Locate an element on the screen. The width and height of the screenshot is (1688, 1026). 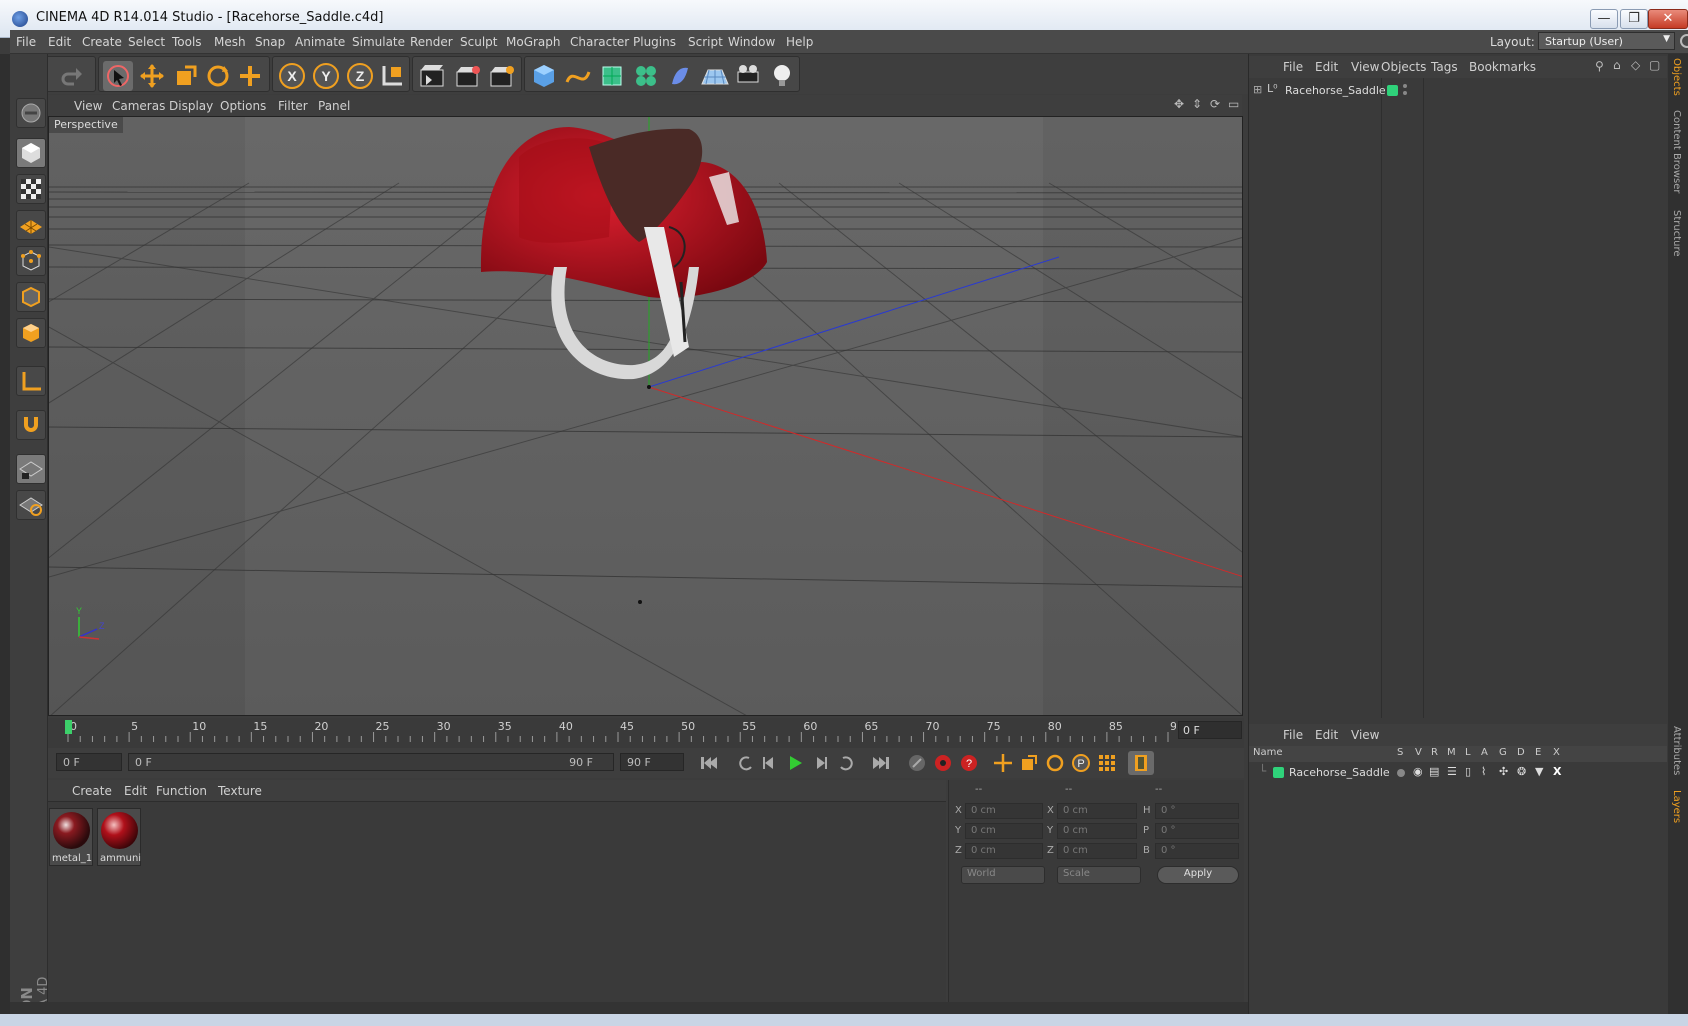
live-selection-icon is located at coordinates (118, 76).